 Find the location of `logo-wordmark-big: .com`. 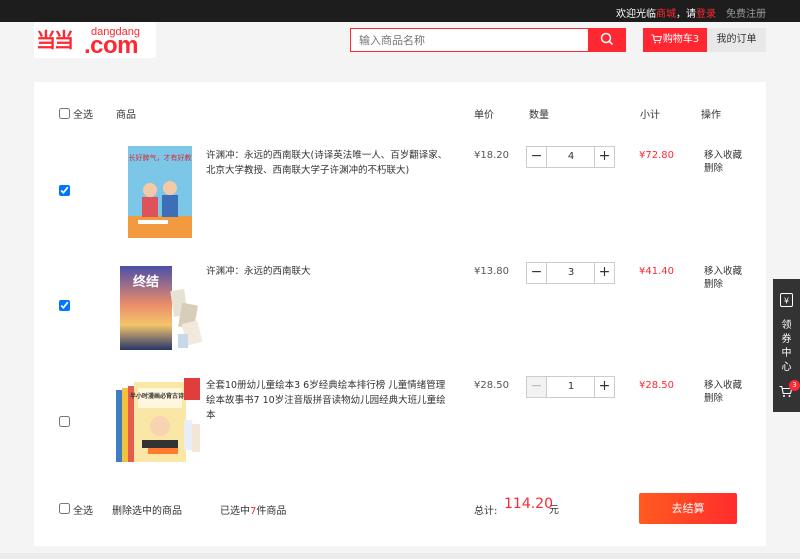

logo-wordmark-big: .com is located at coordinates (111, 45).